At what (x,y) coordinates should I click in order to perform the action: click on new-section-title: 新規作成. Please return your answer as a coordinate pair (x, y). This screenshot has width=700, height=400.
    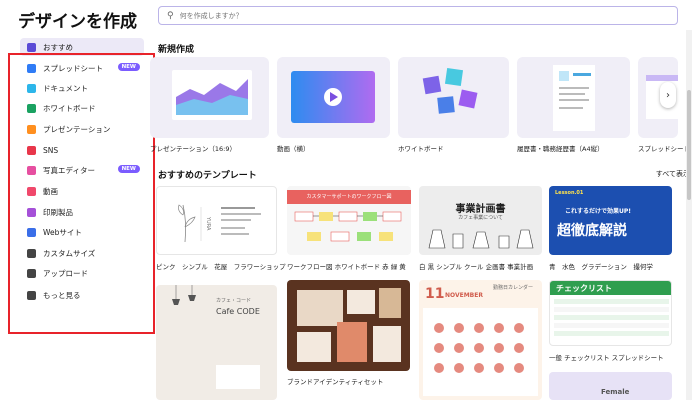
    Looking at the image, I should click on (176, 50).